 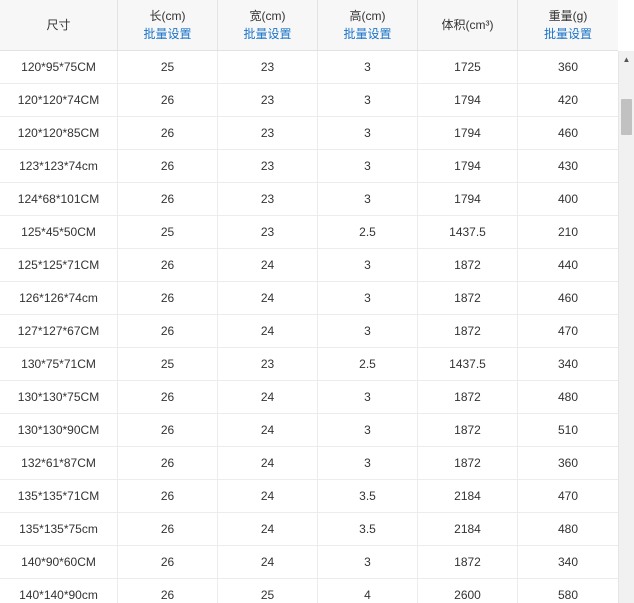 What do you see at coordinates (626, 117) in the screenshot?
I see `scroll-thumb` at bounding box center [626, 117].